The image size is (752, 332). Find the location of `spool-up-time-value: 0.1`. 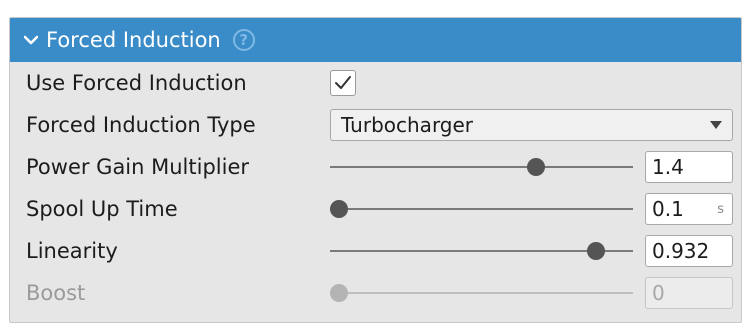

spool-up-time-value: 0.1 is located at coordinates (668, 209).